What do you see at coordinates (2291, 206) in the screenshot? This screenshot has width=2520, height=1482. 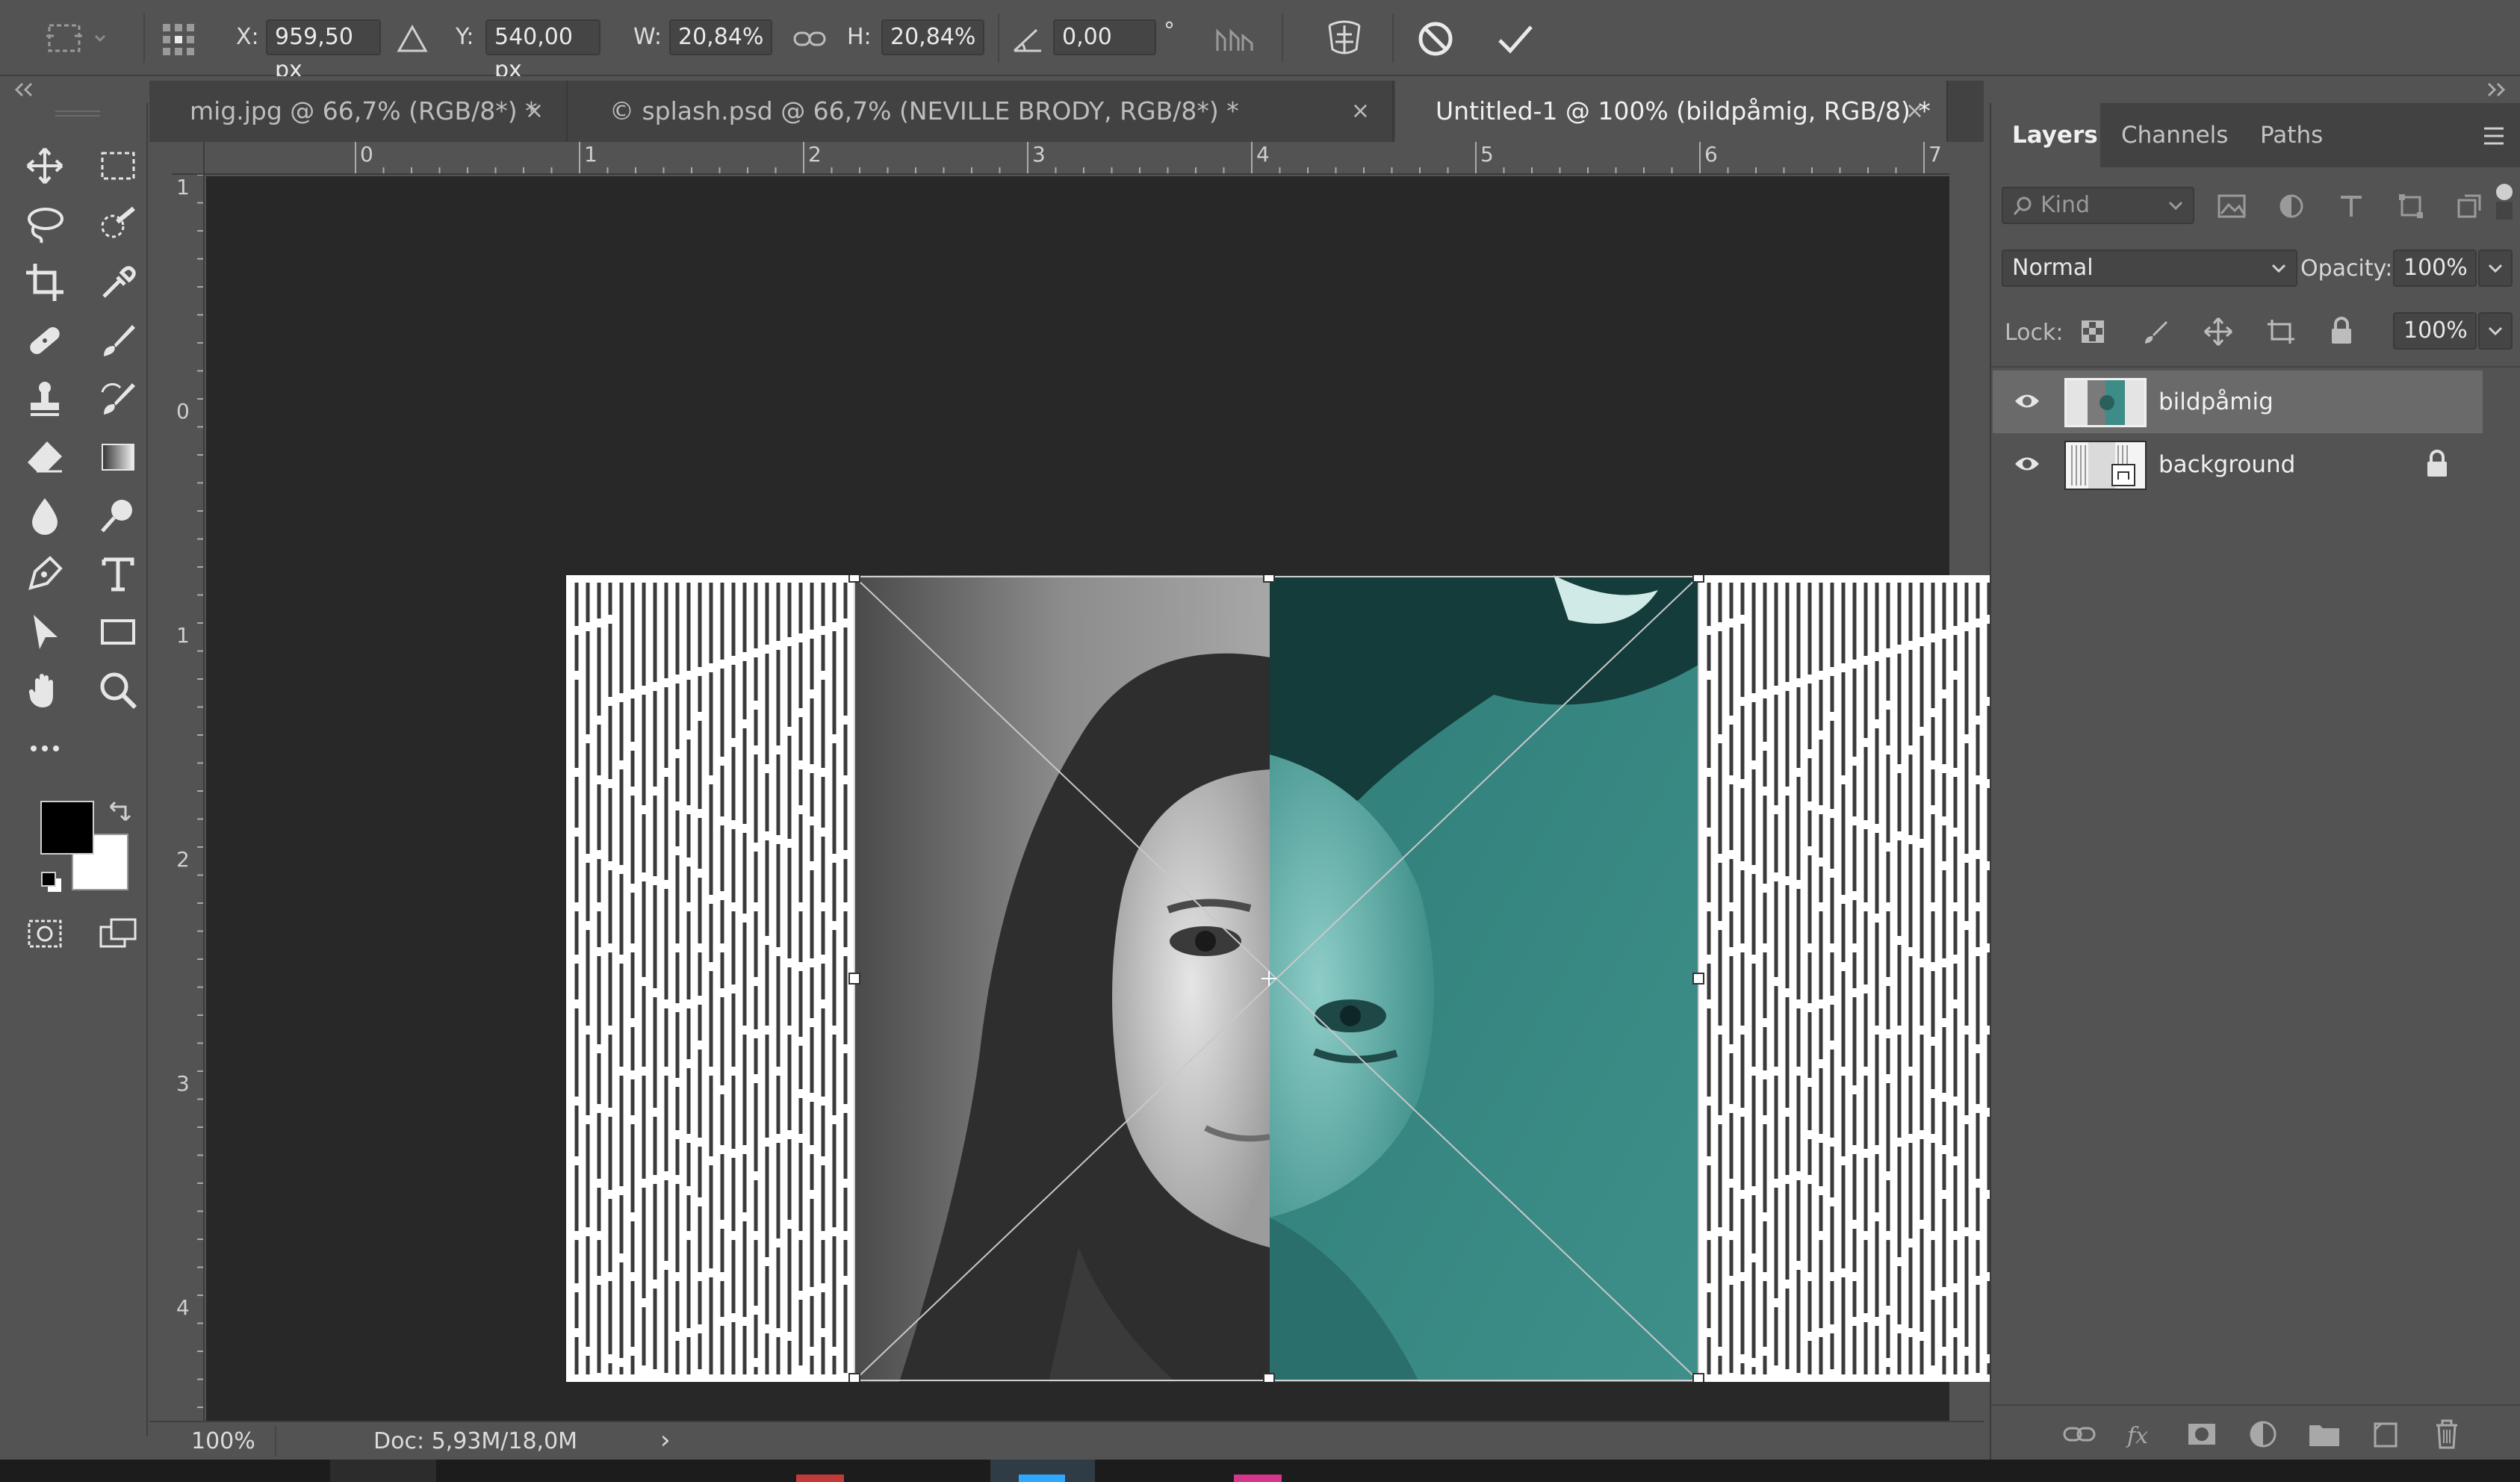 I see `filter-adjustment-icon` at bounding box center [2291, 206].